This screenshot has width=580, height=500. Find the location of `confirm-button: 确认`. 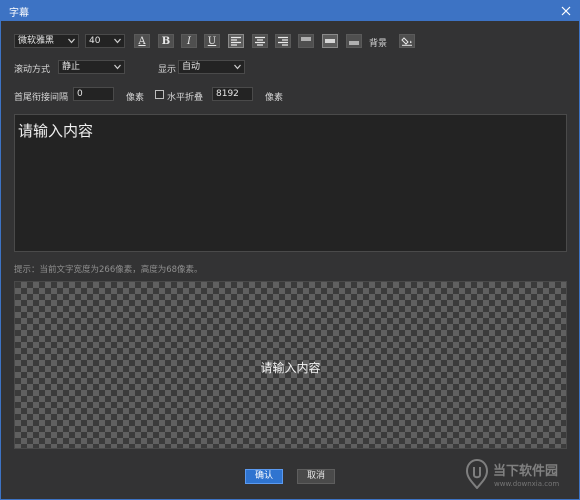

confirm-button: 确认 is located at coordinates (264, 476).